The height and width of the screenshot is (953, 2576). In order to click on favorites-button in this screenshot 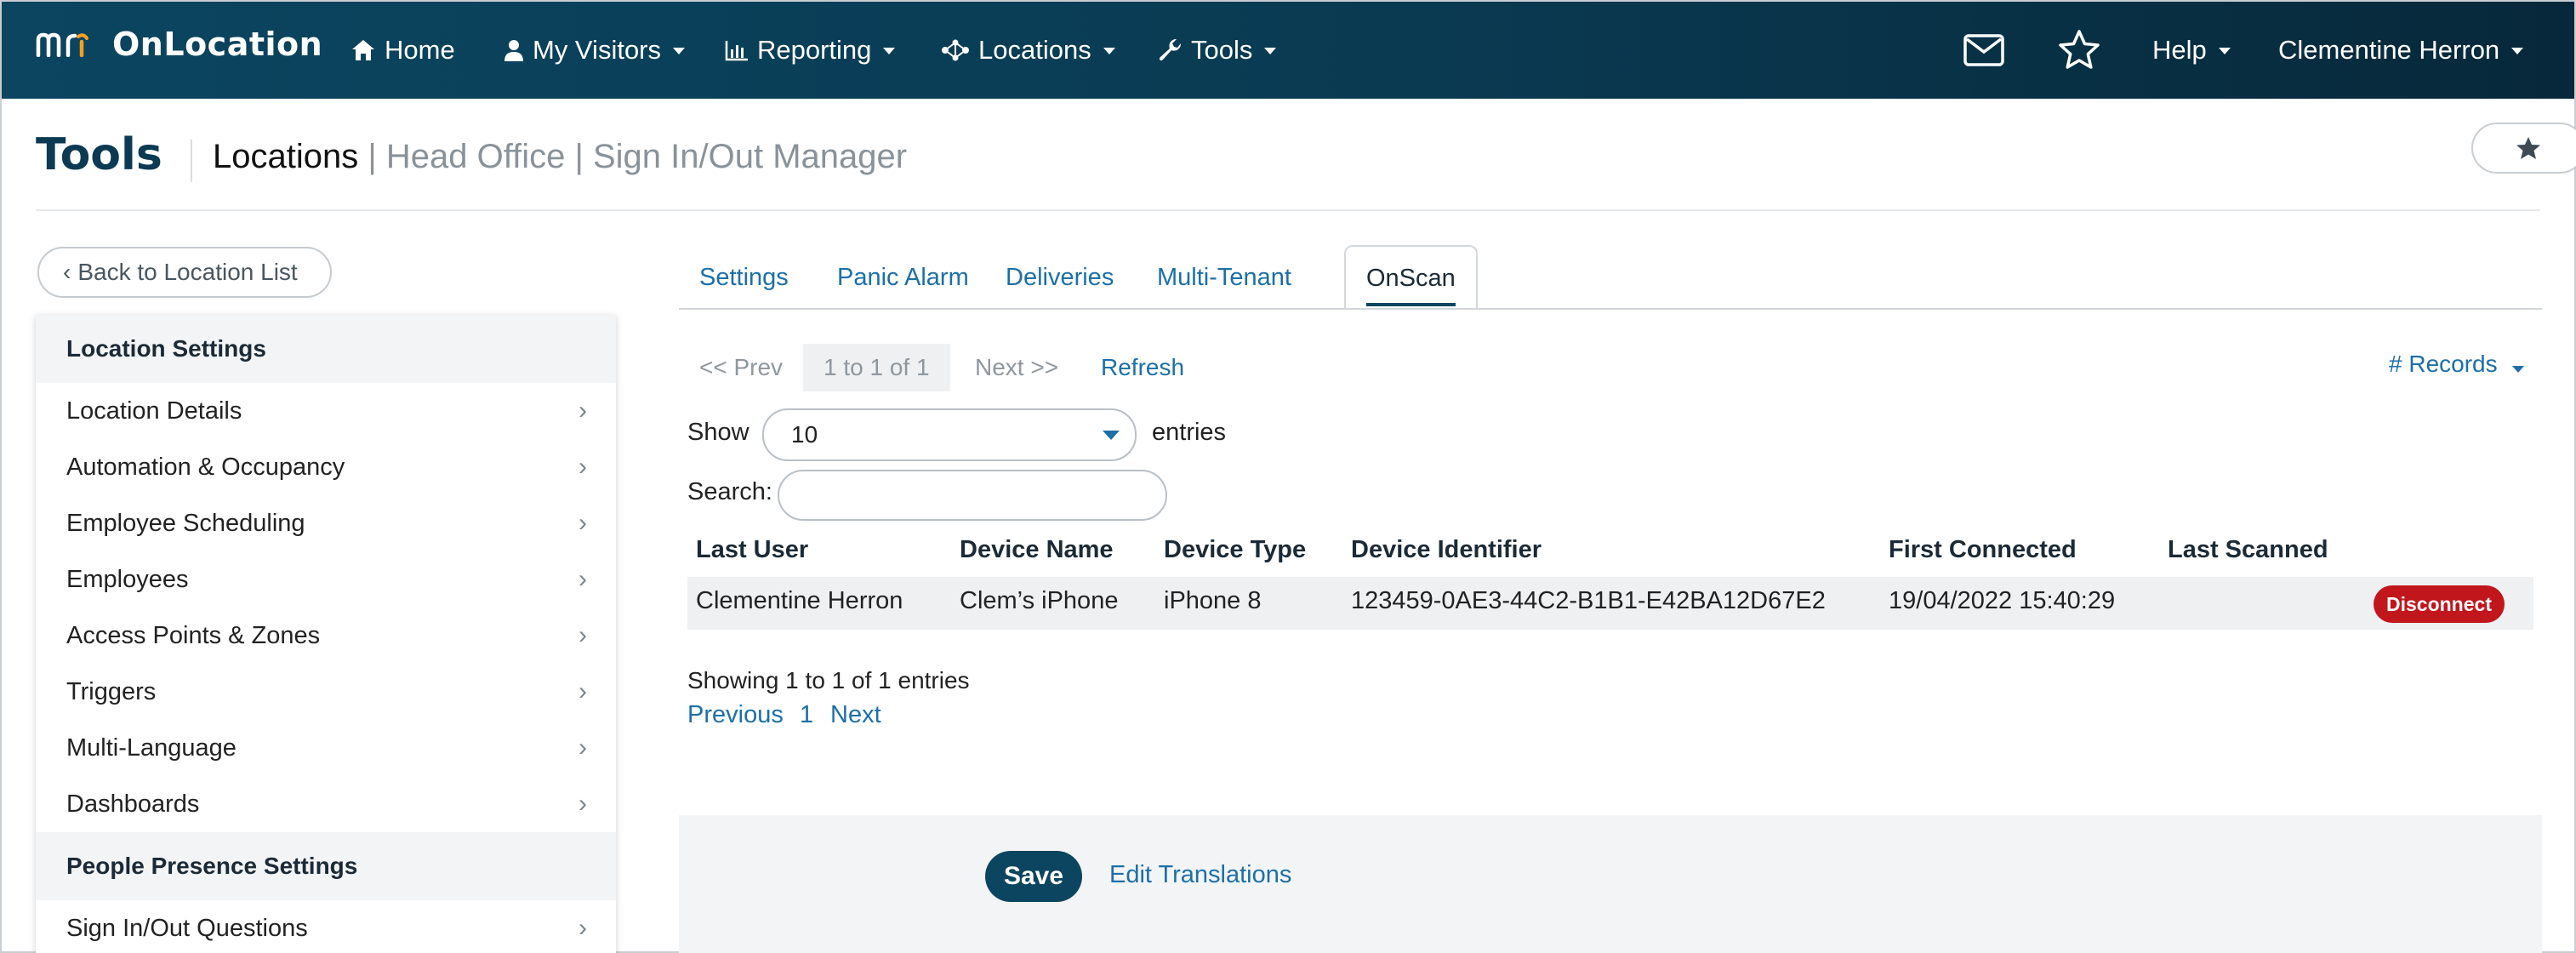, I will do `click(2079, 50)`.